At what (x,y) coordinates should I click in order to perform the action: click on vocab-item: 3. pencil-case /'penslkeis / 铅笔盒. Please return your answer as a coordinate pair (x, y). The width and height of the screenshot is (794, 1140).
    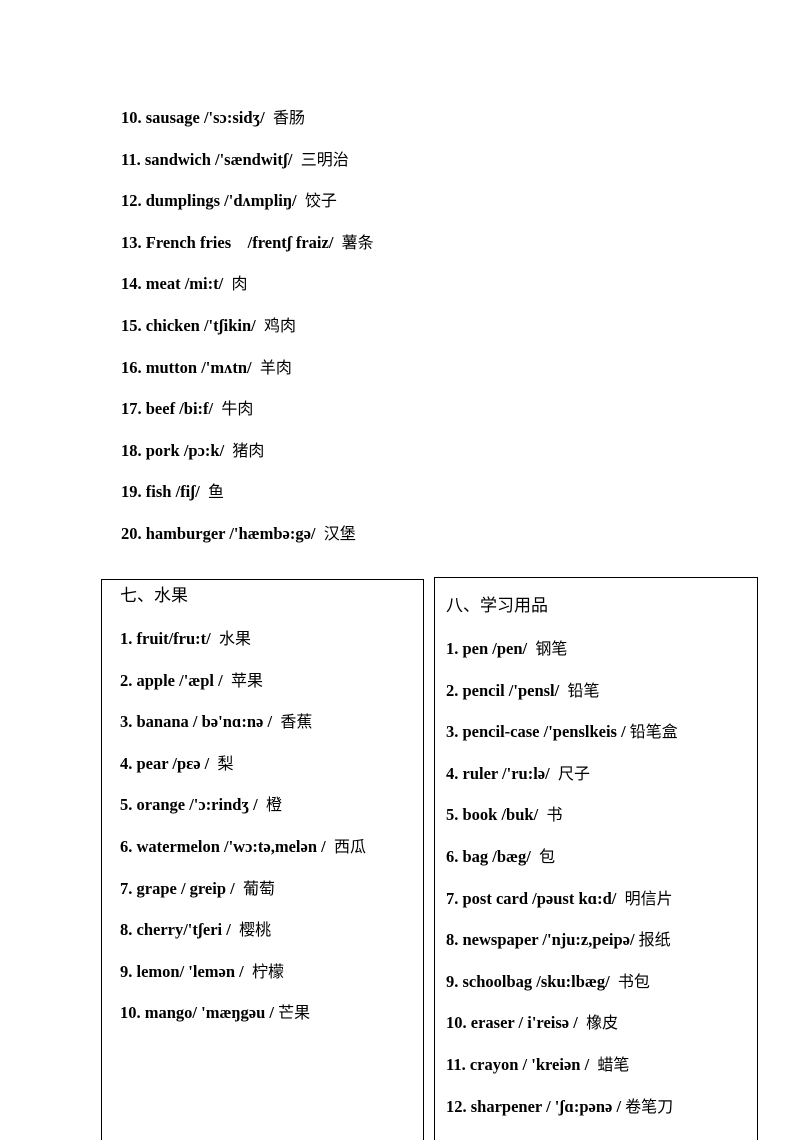
    Looking at the image, I should click on (562, 732).